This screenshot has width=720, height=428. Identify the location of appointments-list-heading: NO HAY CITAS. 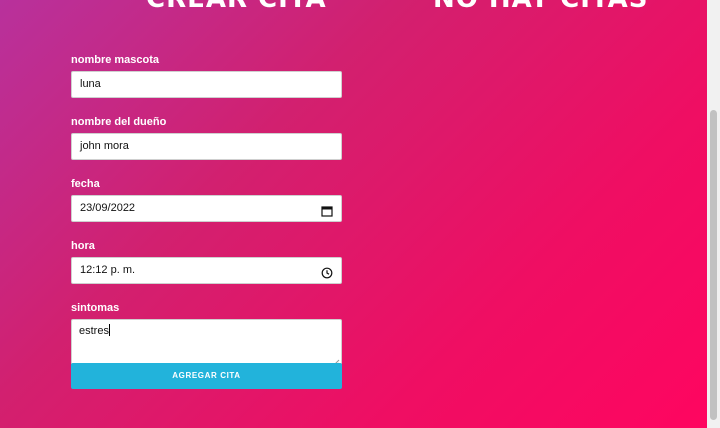
(541, 7).